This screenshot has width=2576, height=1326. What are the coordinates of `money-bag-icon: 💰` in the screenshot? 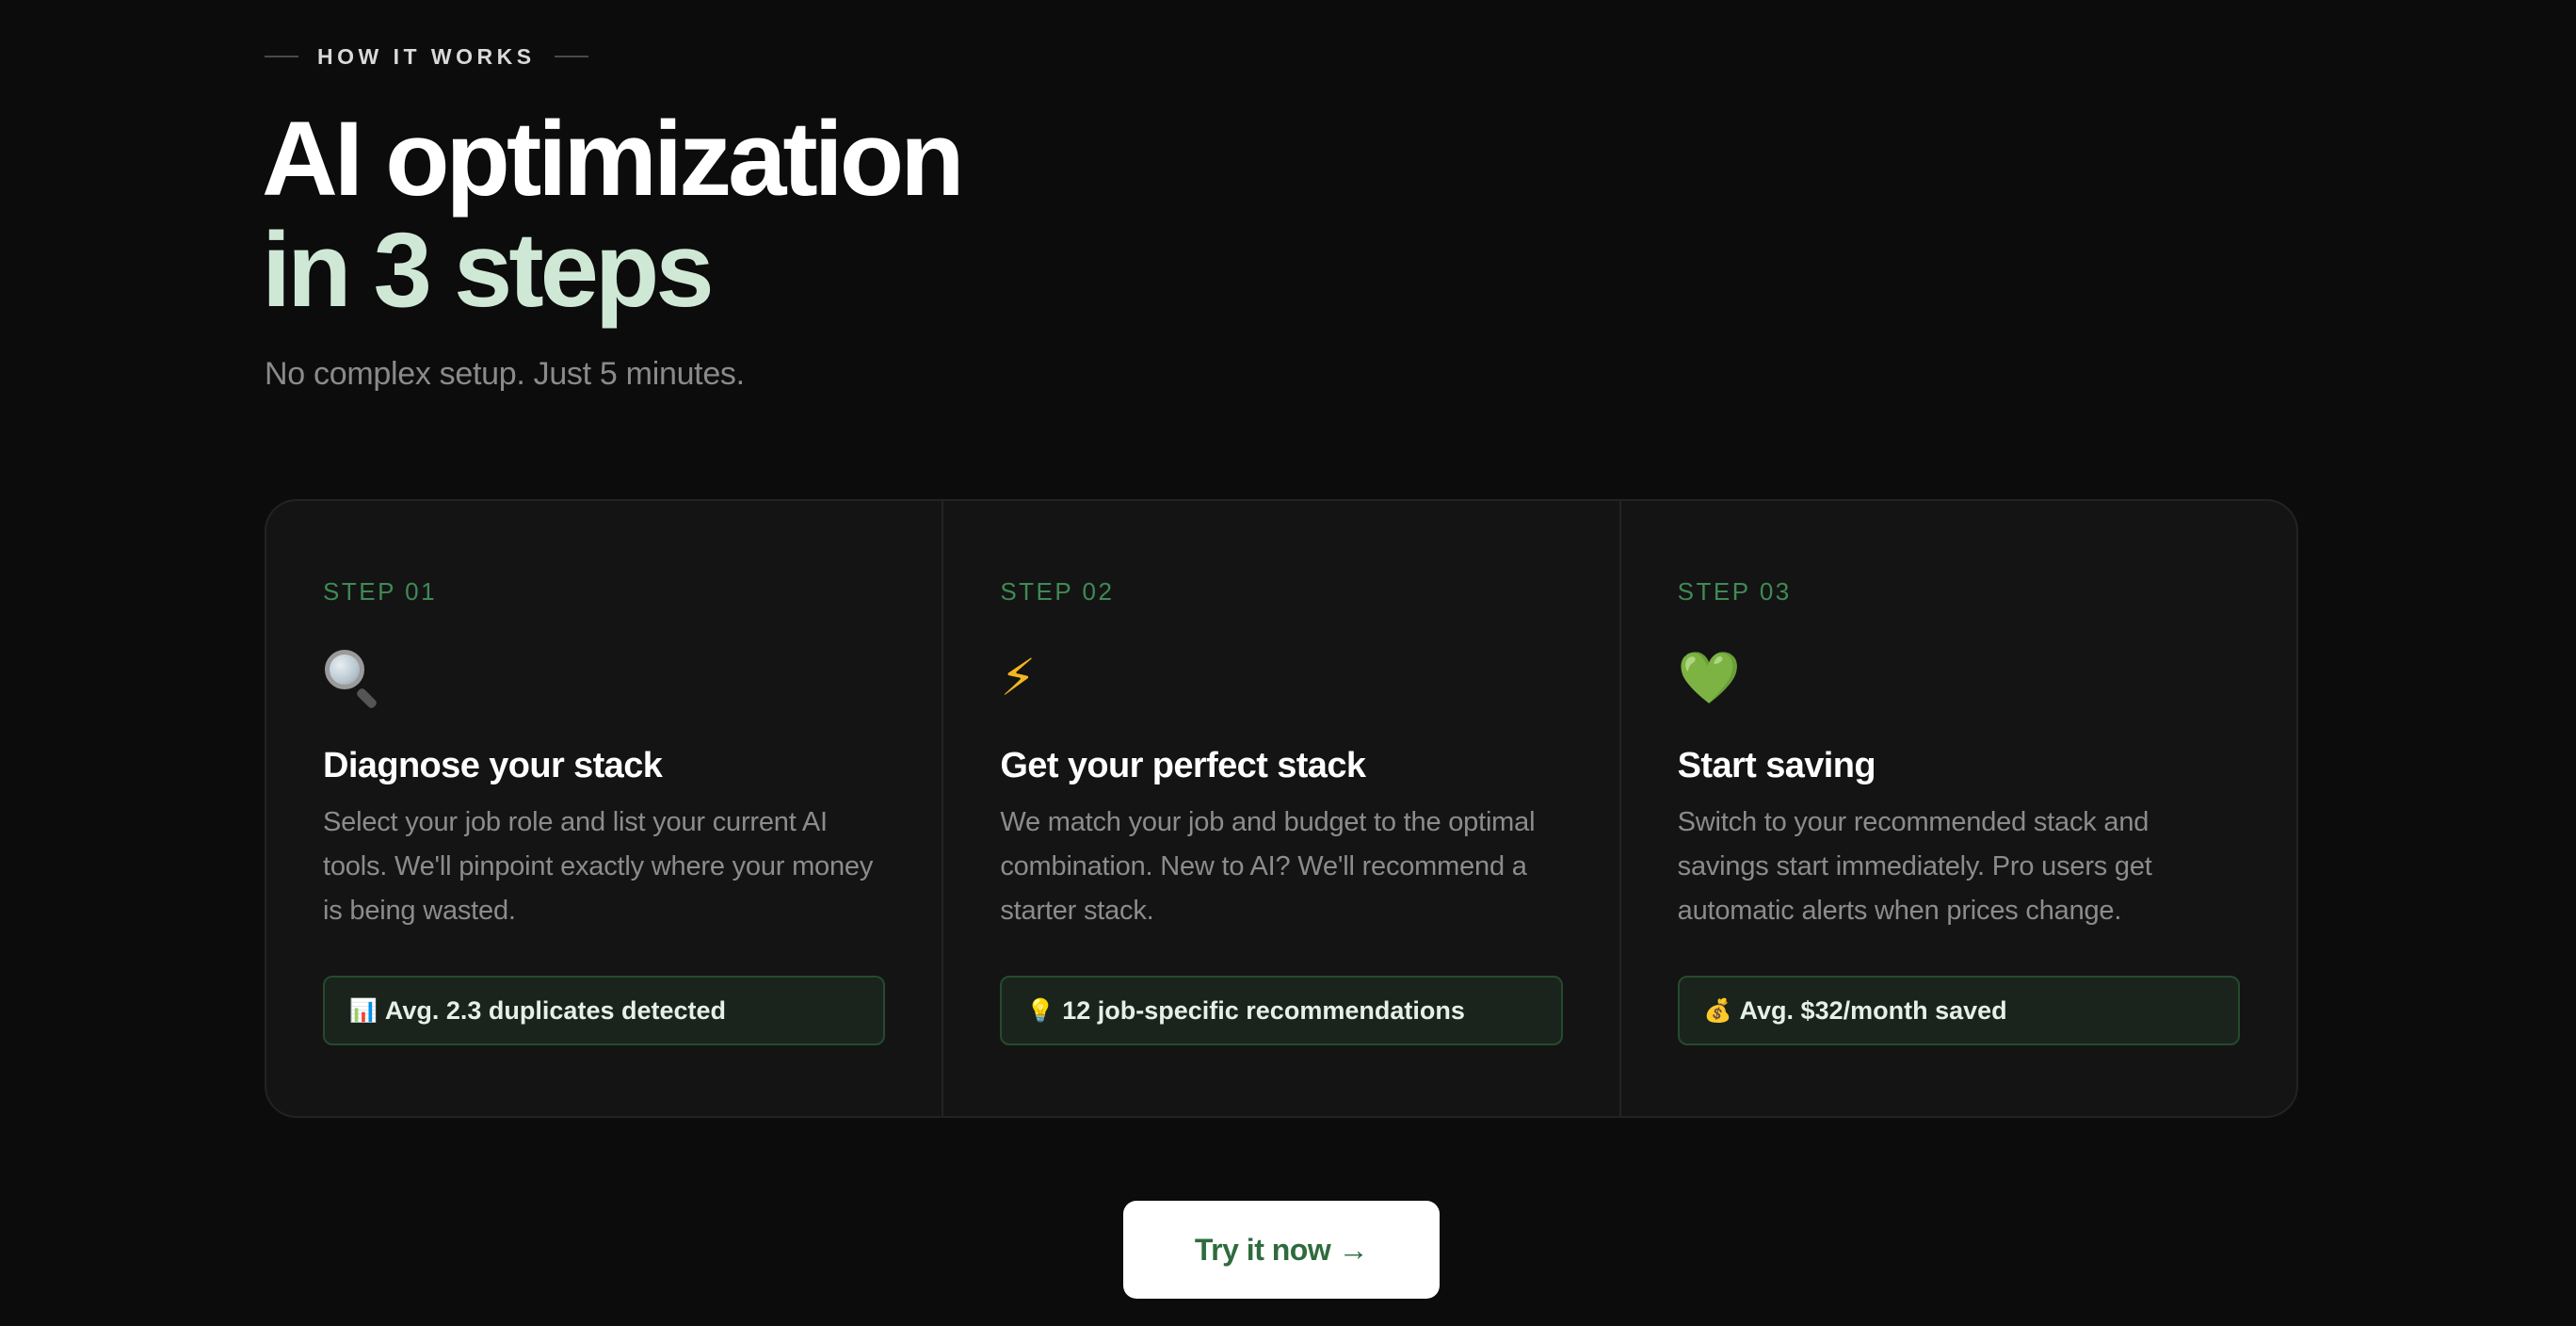 It's located at (1717, 1010).